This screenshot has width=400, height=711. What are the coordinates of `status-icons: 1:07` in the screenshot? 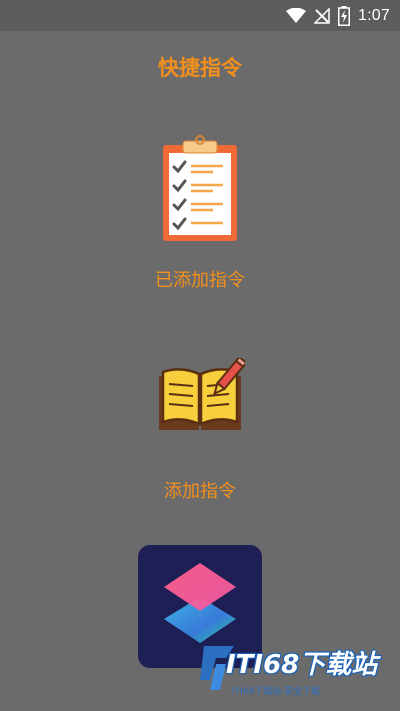 It's located at (338, 16).